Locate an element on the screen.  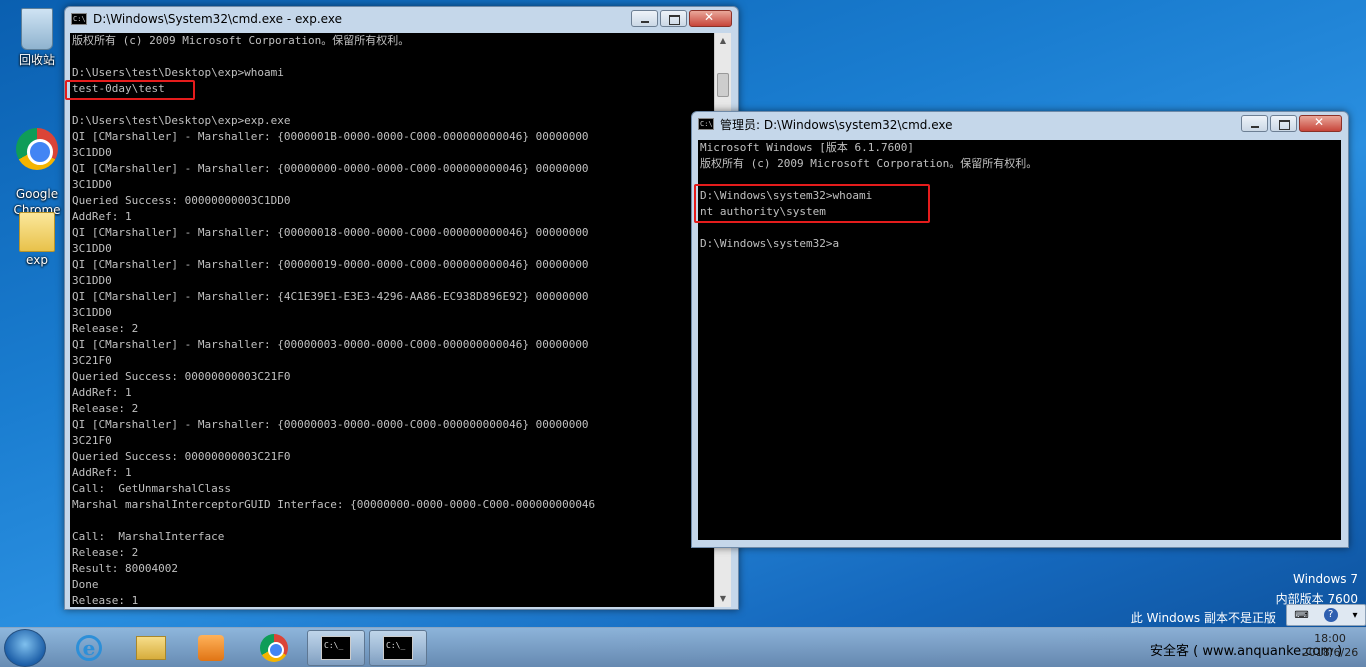
exp-folder-icon: exp is located at coordinates (37, 240).